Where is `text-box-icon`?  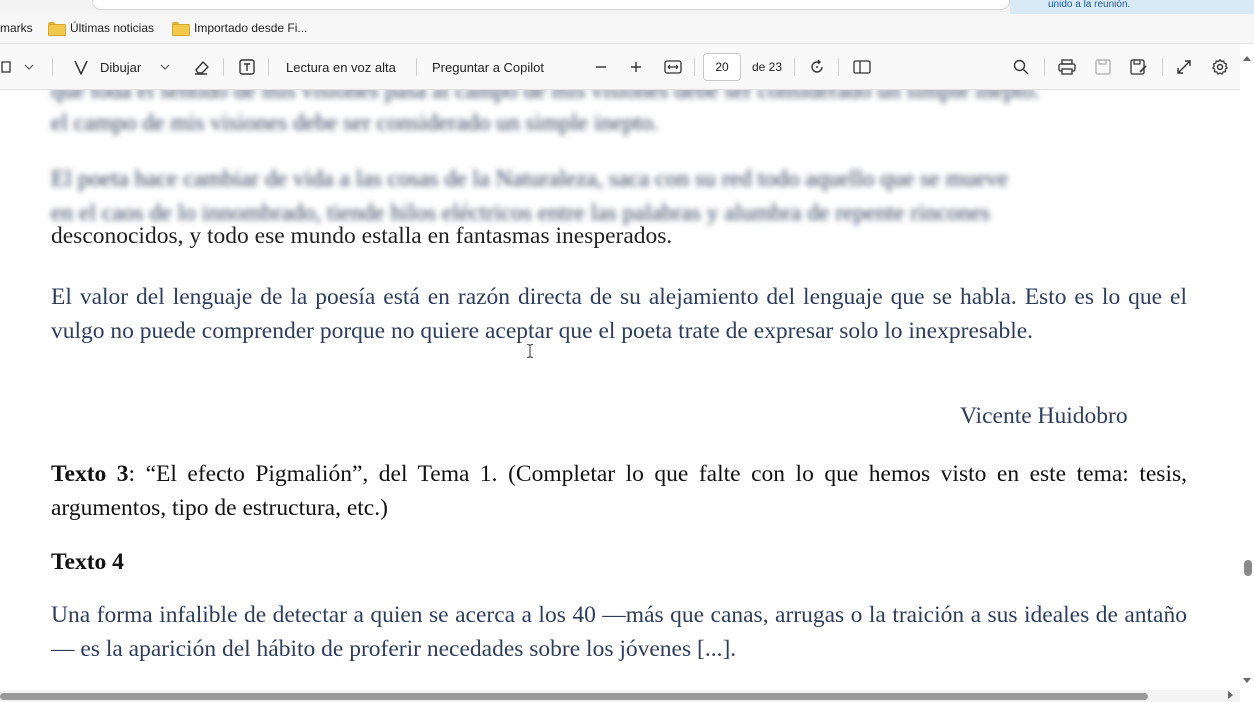
text-box-icon is located at coordinates (247, 67).